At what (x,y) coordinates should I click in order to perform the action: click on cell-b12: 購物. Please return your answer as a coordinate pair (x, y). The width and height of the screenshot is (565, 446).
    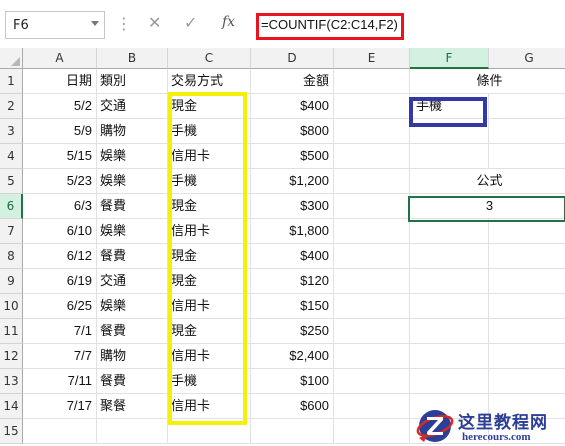
    Looking at the image, I should click on (132, 356).